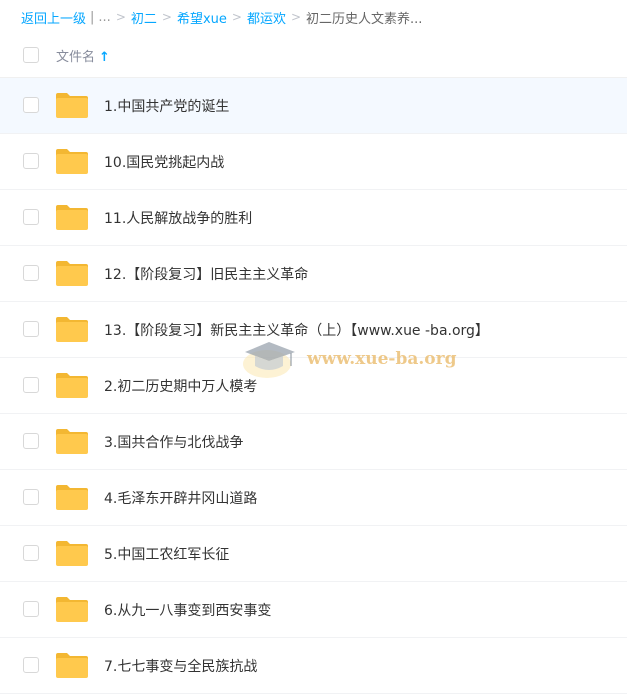  What do you see at coordinates (180, 666) in the screenshot?
I see `file-name: 7.七七事变与全民族抗战` at bounding box center [180, 666].